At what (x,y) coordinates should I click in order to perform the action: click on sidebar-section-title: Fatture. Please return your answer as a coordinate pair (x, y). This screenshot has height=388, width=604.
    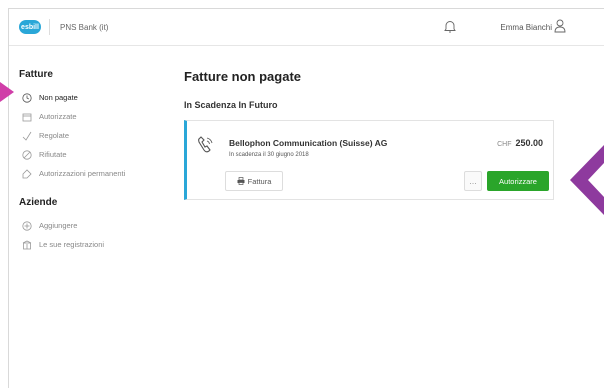
    Looking at the image, I should click on (36, 74).